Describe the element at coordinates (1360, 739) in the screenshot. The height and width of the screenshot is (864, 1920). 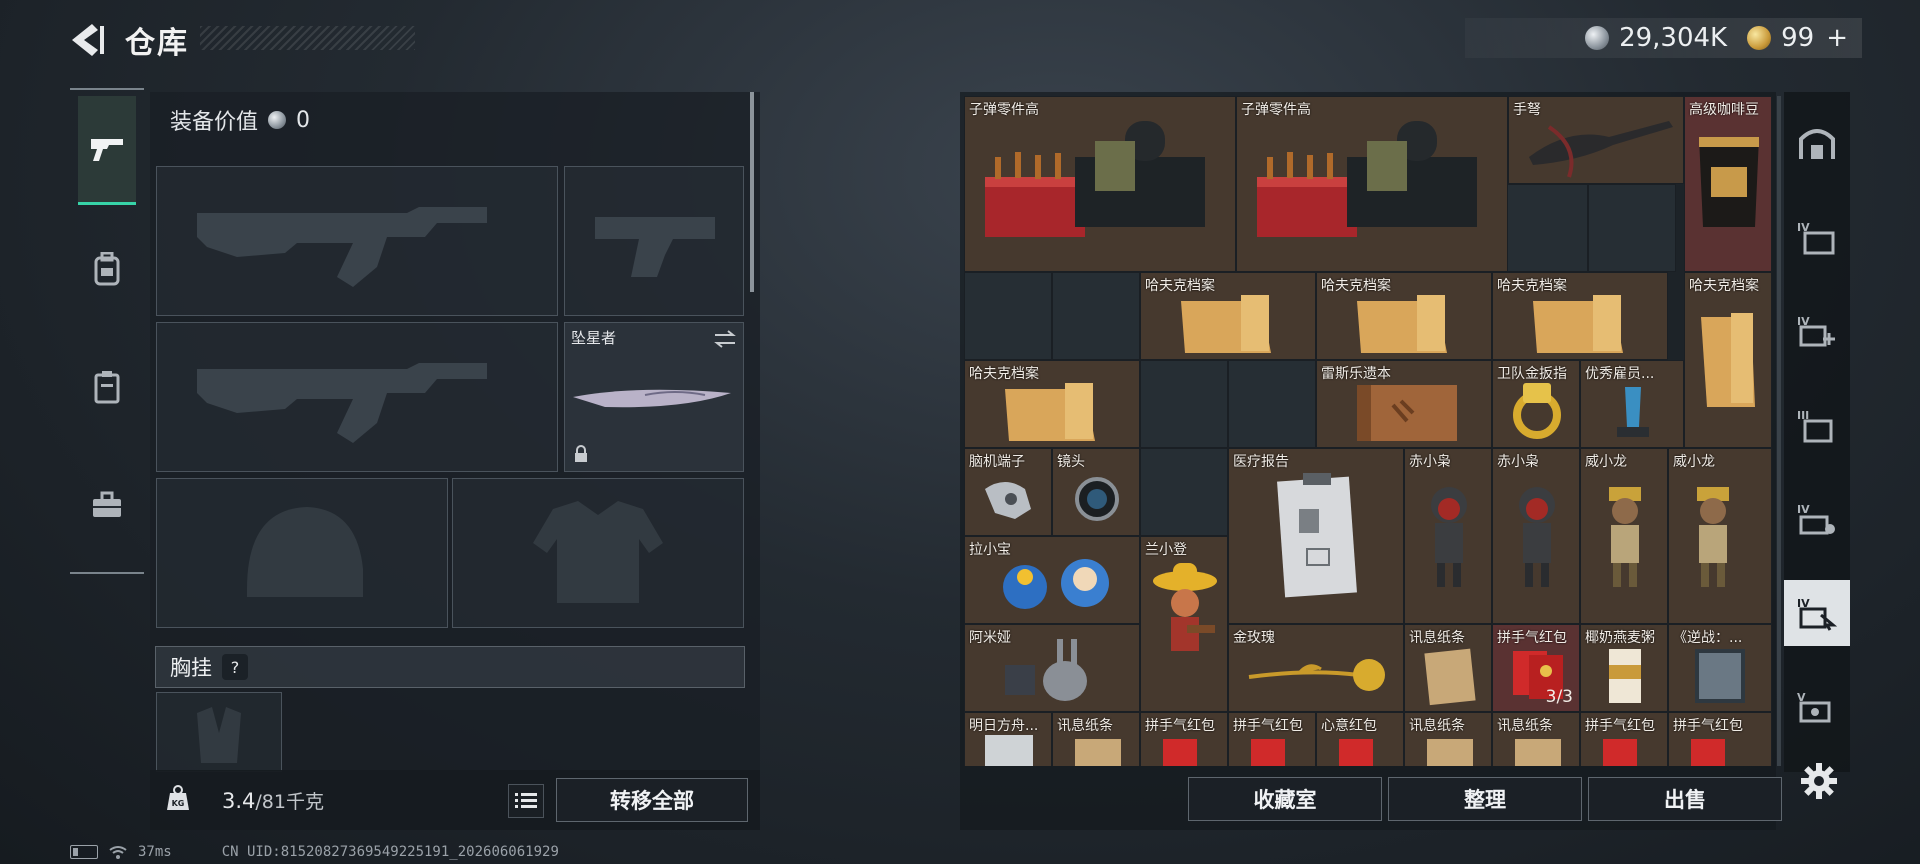
I see `inventory-item: 心意红包` at that location.